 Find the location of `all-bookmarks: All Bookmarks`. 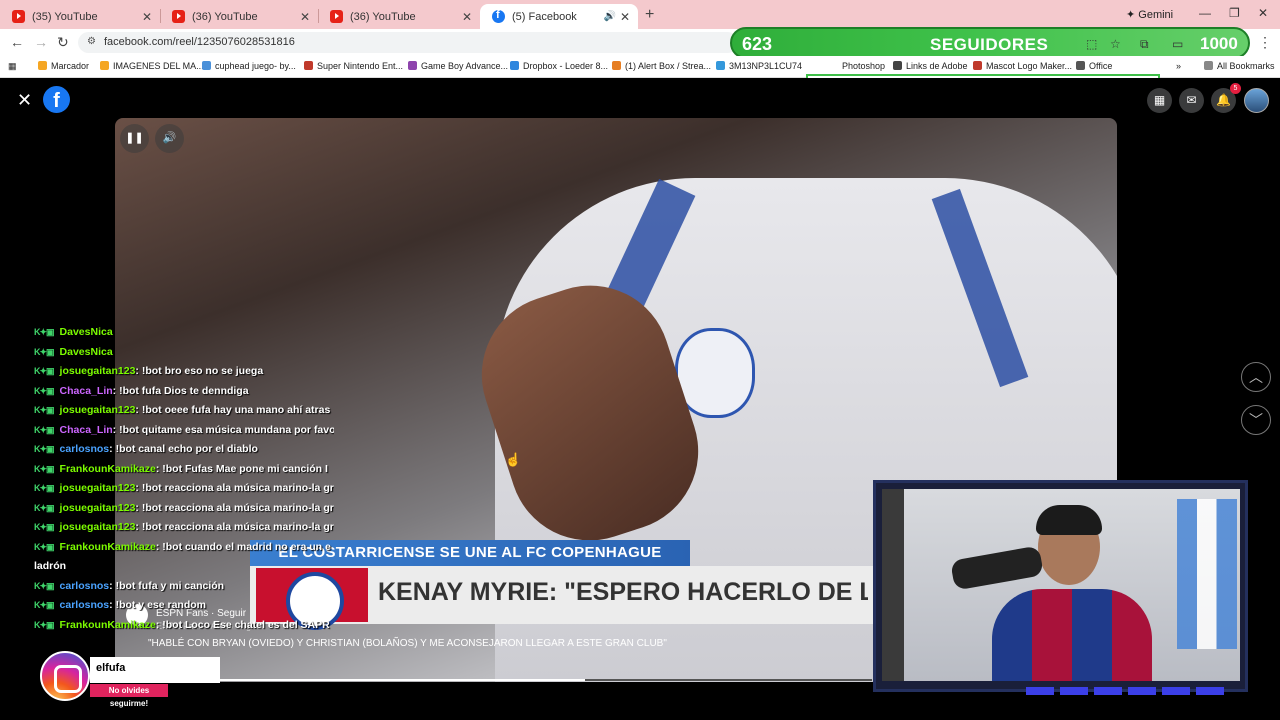

all-bookmarks: All Bookmarks is located at coordinates (1239, 66).